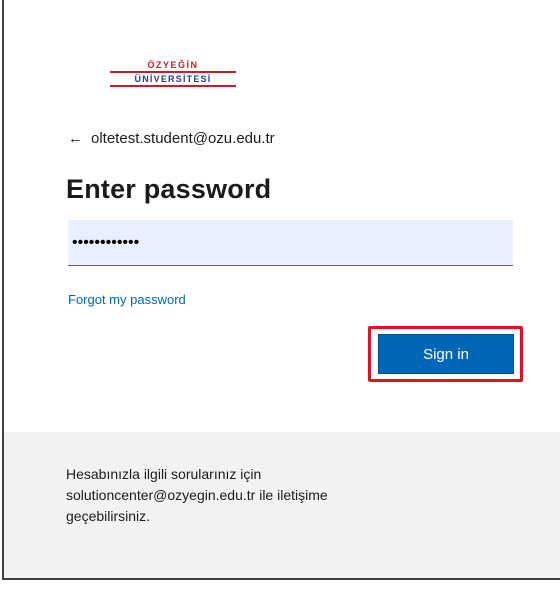  I want to click on page-title: Enter password, so click(169, 189).